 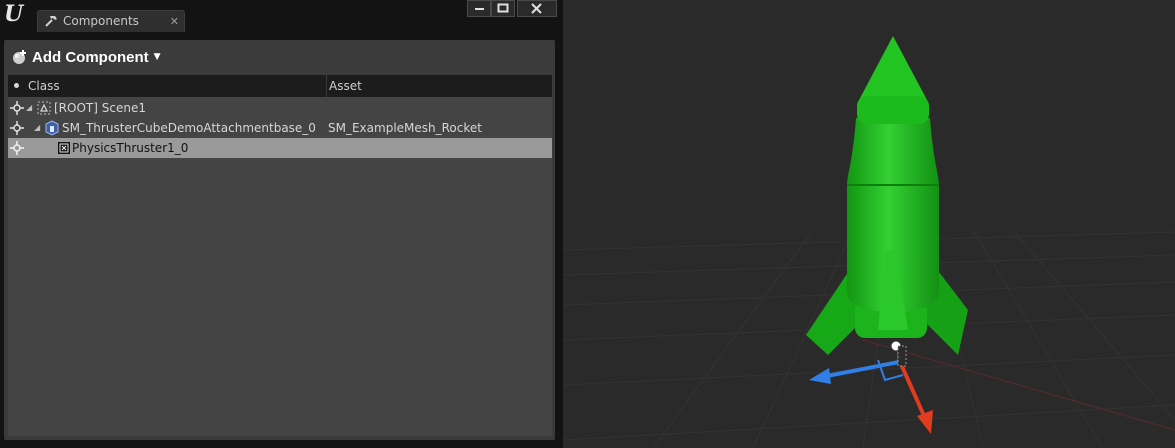 What do you see at coordinates (326, 86) in the screenshot?
I see `column-divider` at bounding box center [326, 86].